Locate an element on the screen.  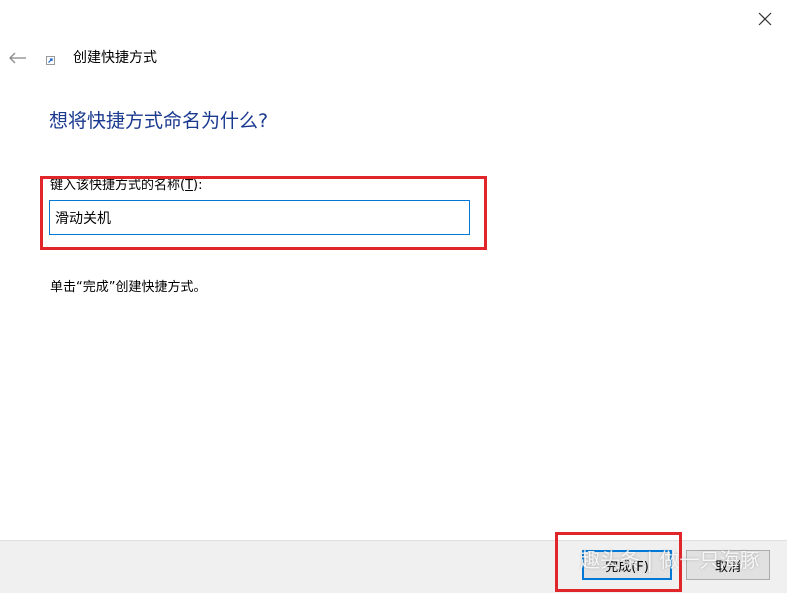
label-mnemonic: T is located at coordinates (189, 185).